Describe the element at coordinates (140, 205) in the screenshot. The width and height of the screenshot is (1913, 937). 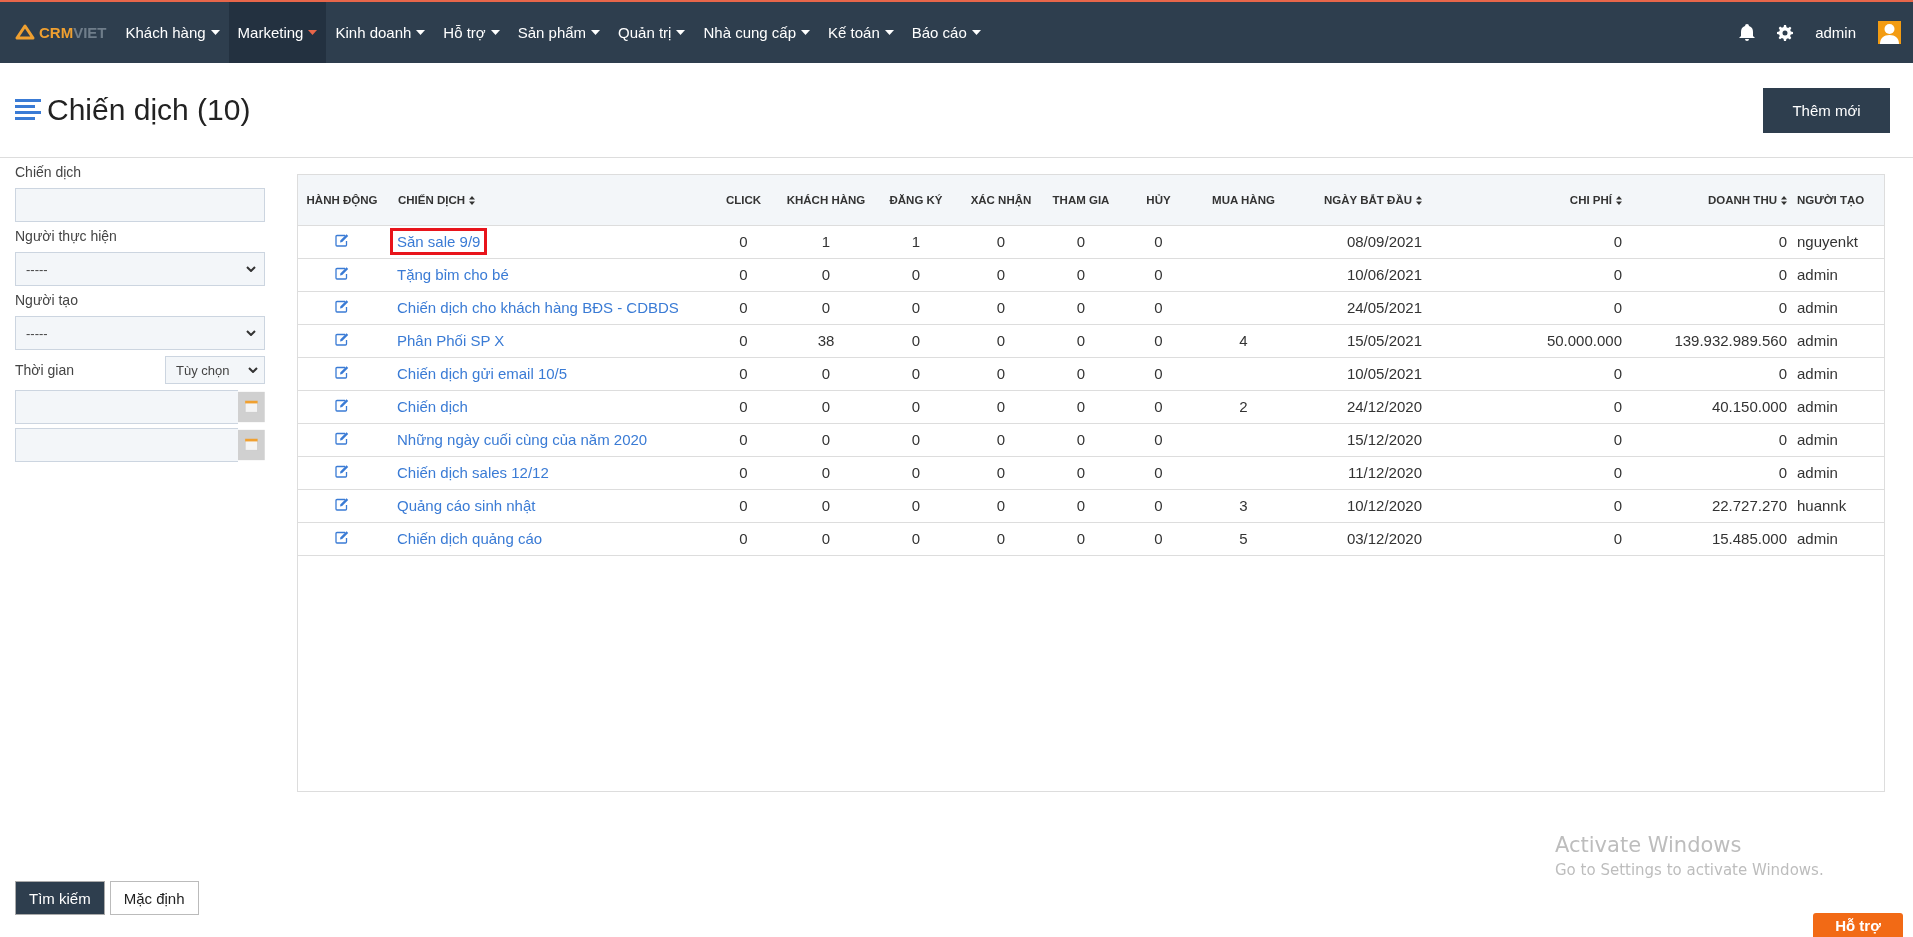
I see `campaign-search-field` at that location.